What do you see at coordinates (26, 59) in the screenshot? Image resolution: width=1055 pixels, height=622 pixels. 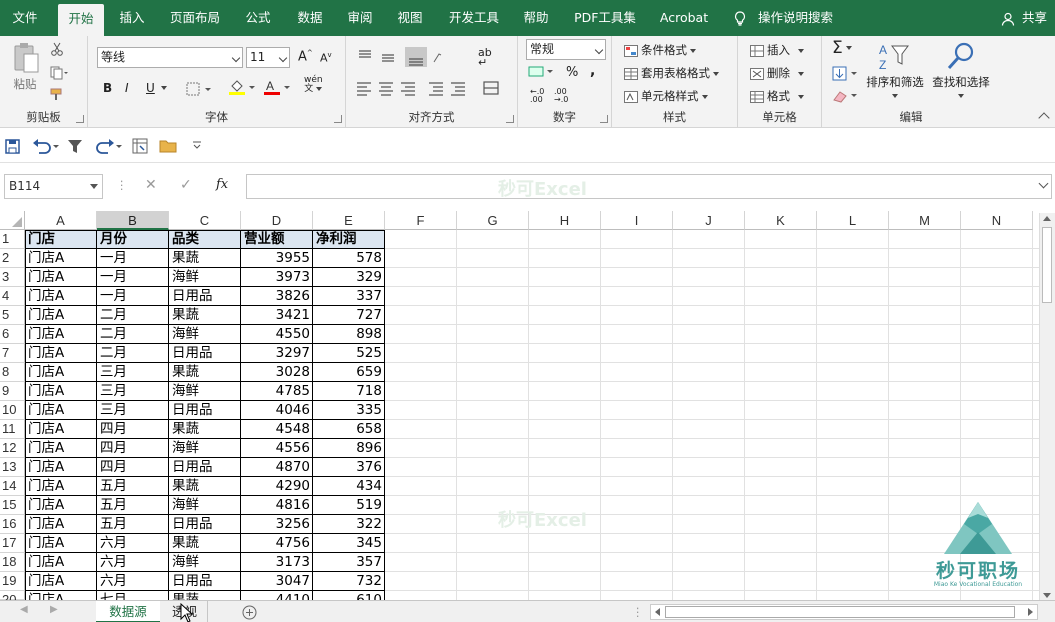 I see `paste-icon` at bounding box center [26, 59].